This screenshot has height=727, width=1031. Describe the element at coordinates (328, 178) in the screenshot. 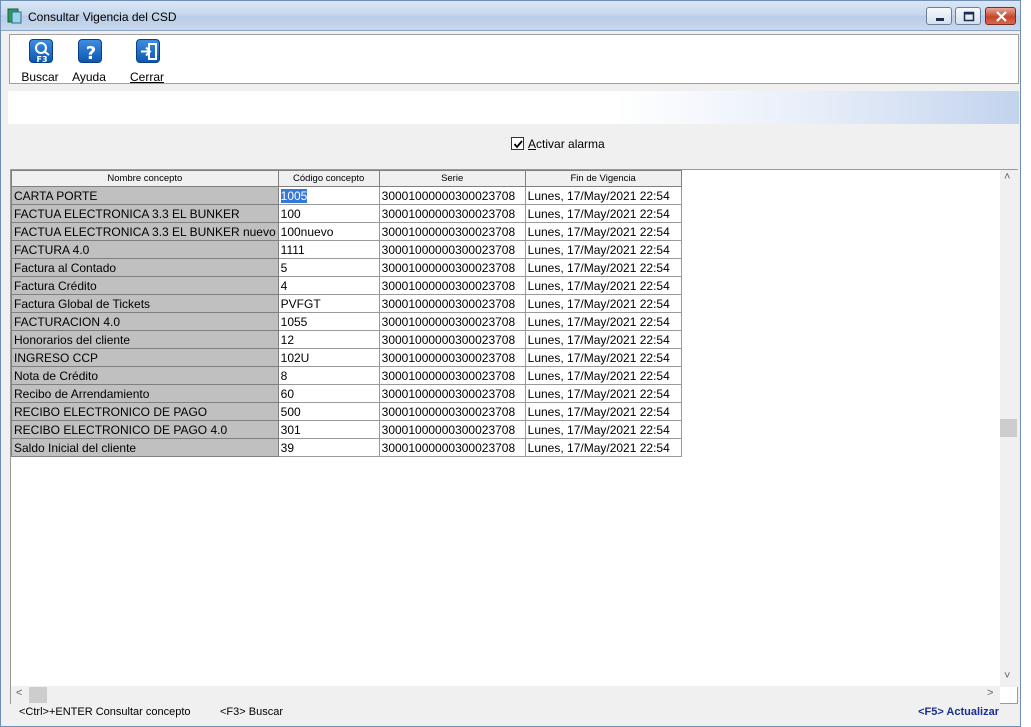

I see `col-header-codigo: Código concepto` at that location.